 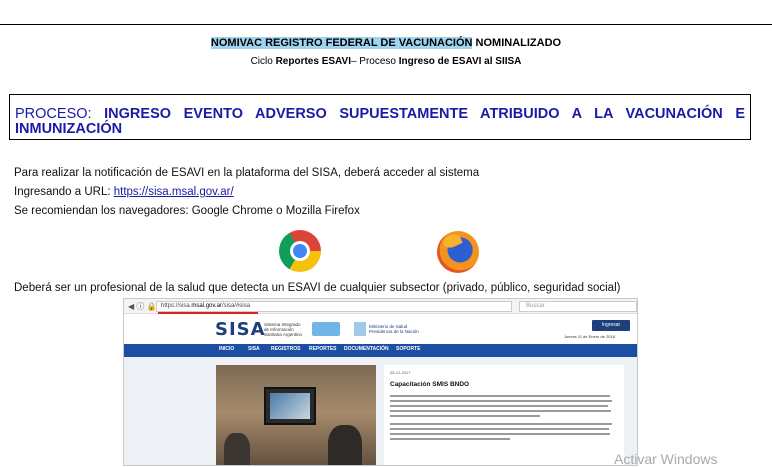 What do you see at coordinates (296, 415) in the screenshot?
I see `meeting-photo` at bounding box center [296, 415].